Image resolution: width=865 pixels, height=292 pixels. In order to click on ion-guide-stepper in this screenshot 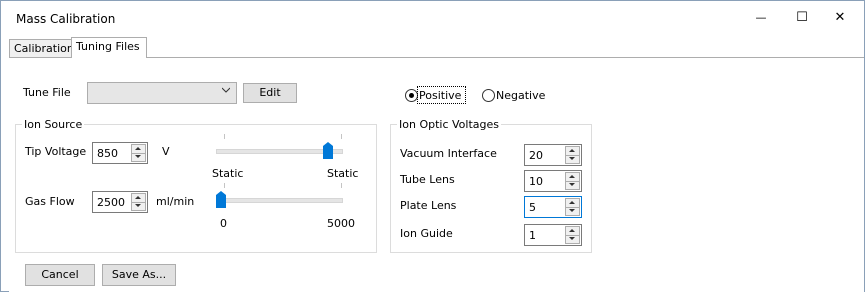, I will do `click(572, 235)`.